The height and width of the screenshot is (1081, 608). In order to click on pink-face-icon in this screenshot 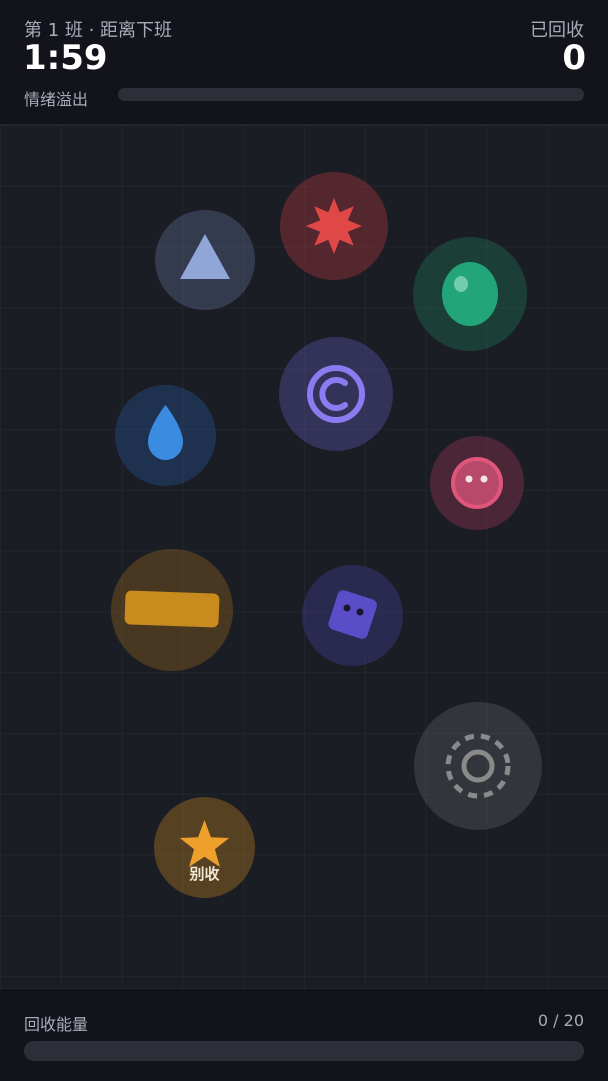, I will do `click(477, 483)`.